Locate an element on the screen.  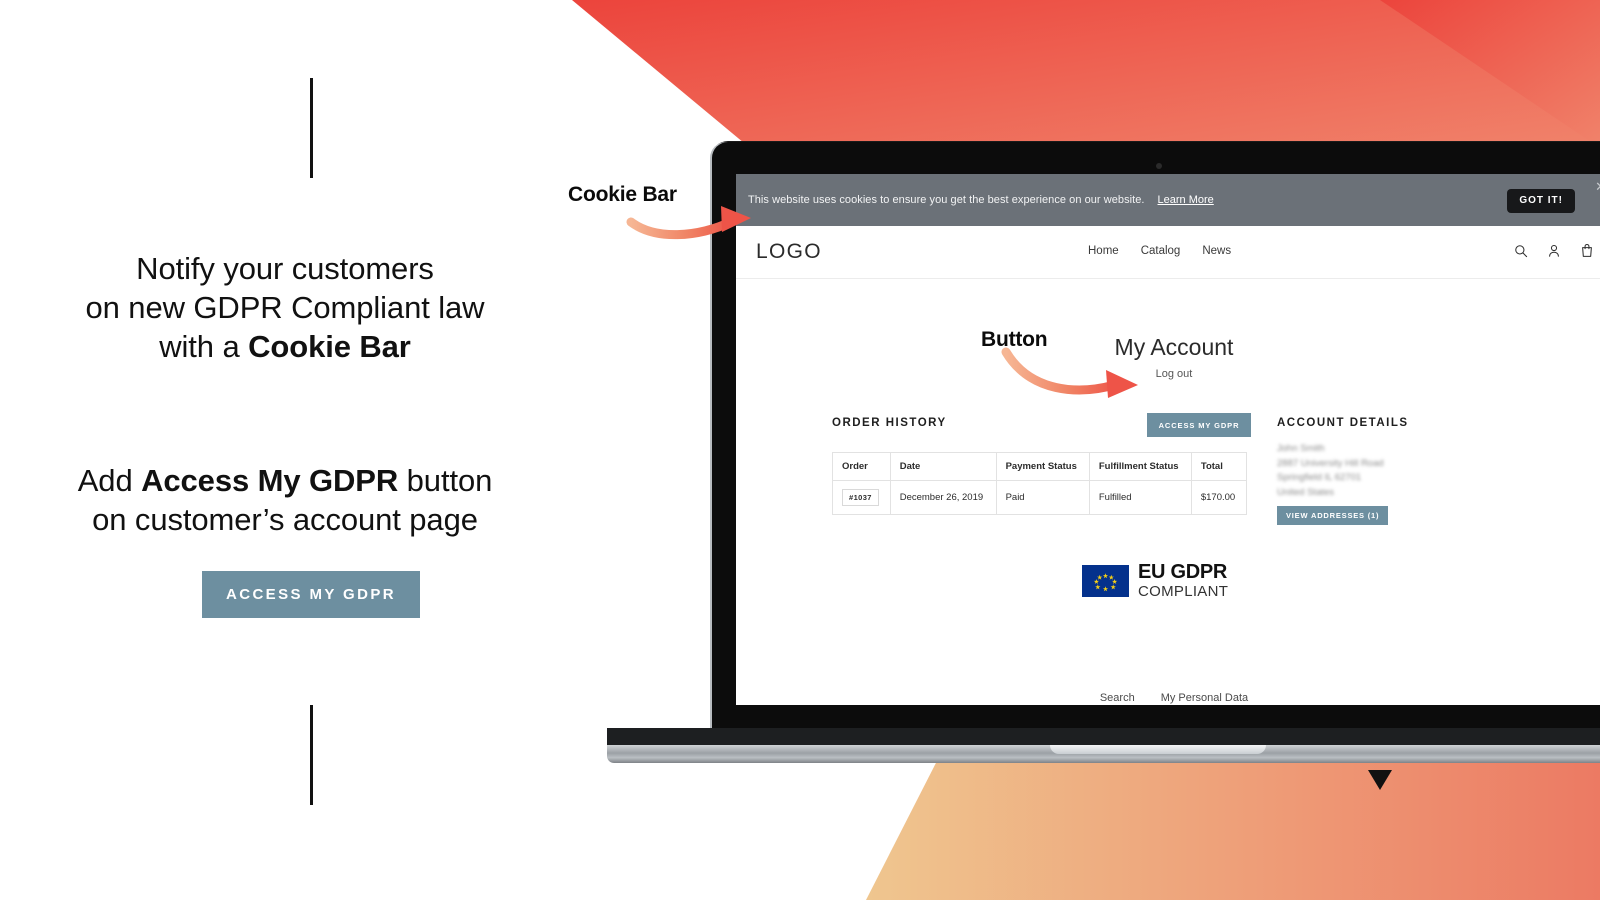
promo-headline-line3-prefix: with a is located at coordinates (204, 346).